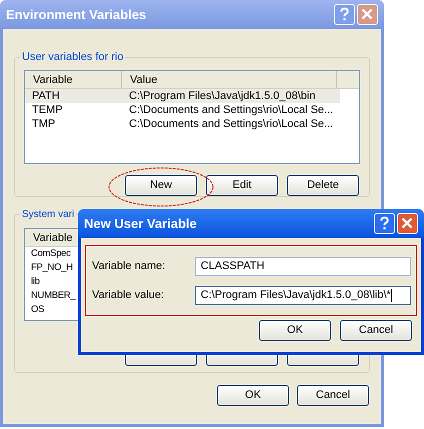  Describe the element at coordinates (76, 15) in the screenshot. I see `window-title: Environment Variables` at that location.